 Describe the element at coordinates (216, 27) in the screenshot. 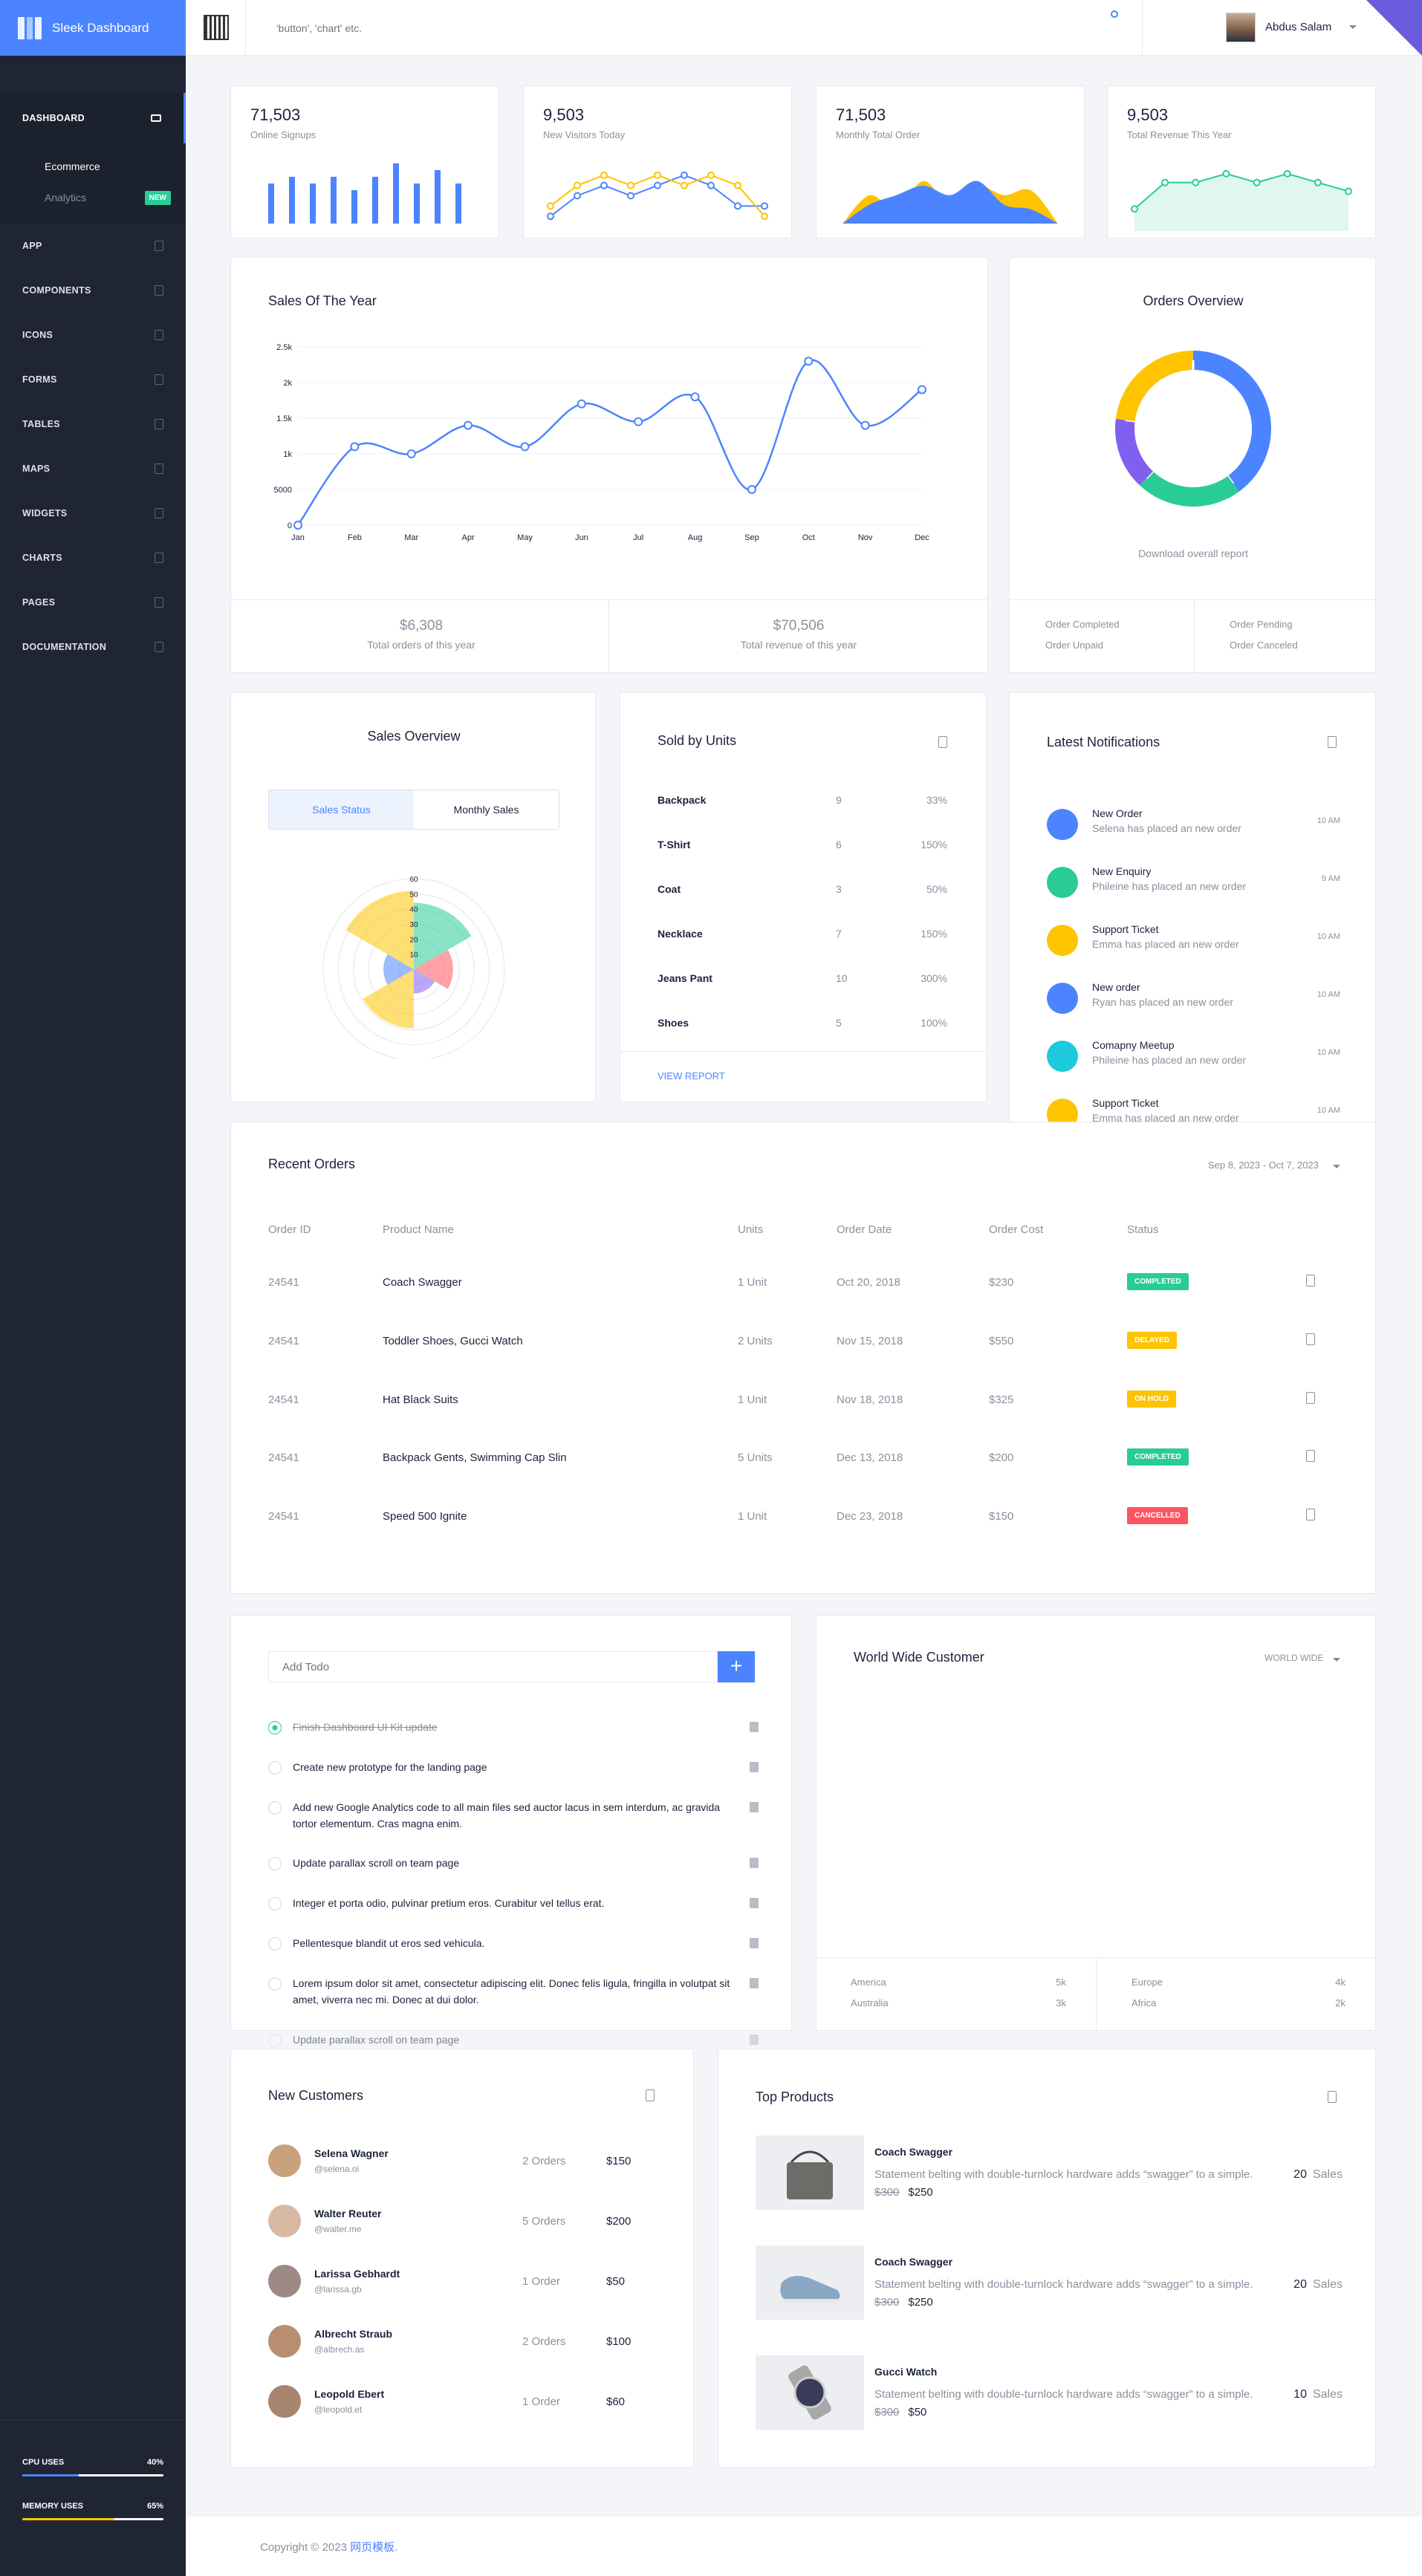

I see `menu-toggle-icon` at that location.